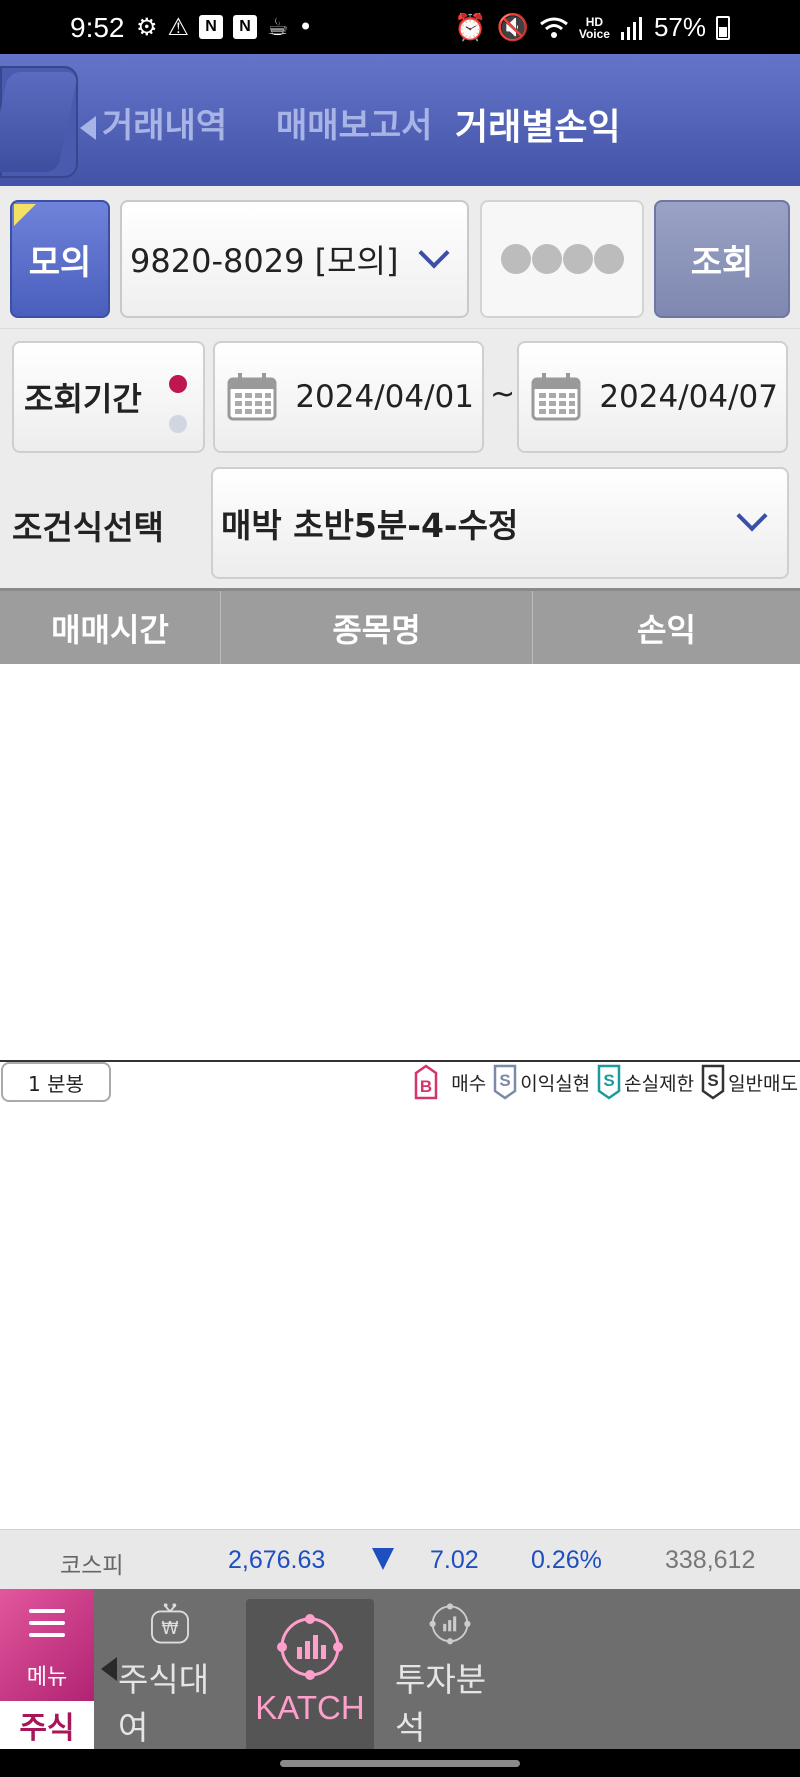 The height and width of the screenshot is (1777, 800). I want to click on mute-icon: 🔇, so click(512, 27).